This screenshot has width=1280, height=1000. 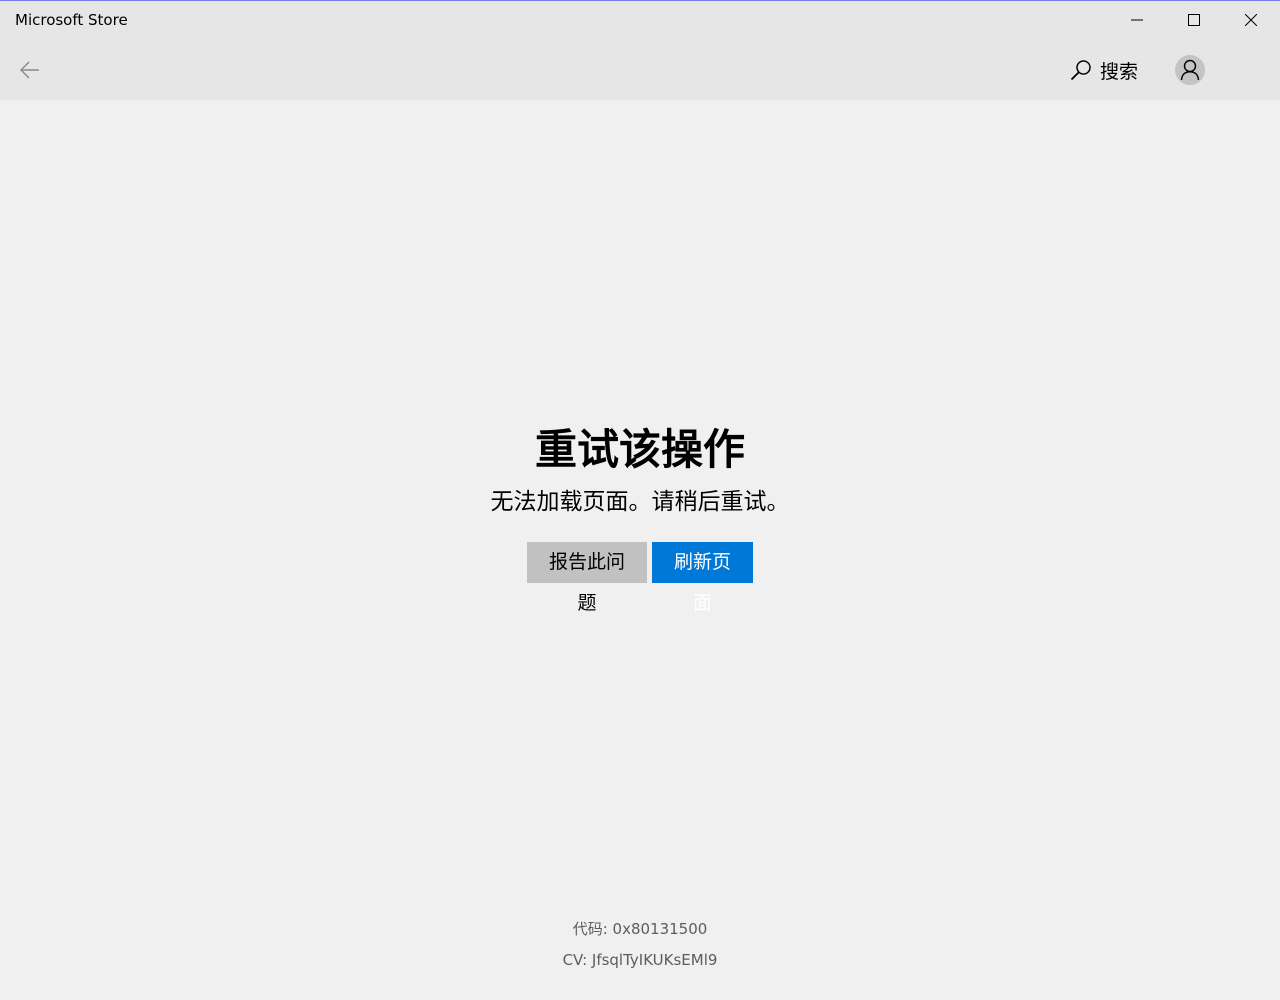 I want to click on error-message: 无法加载页面。请稍后重试。, so click(x=640, y=502).